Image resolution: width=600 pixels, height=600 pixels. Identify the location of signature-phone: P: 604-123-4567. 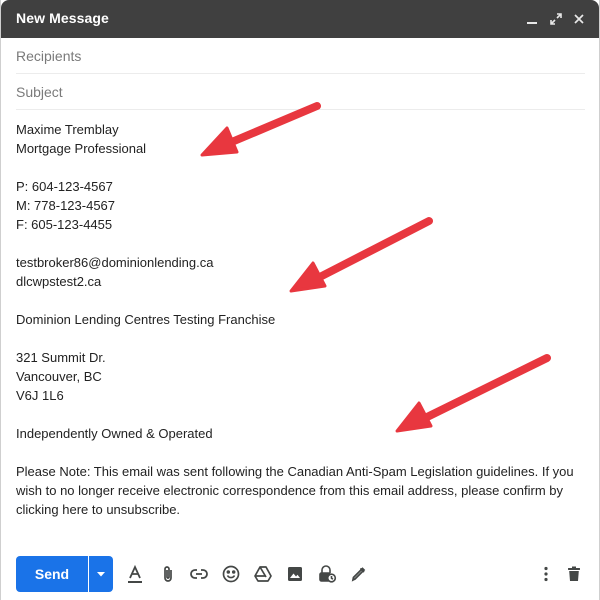
(64, 186).